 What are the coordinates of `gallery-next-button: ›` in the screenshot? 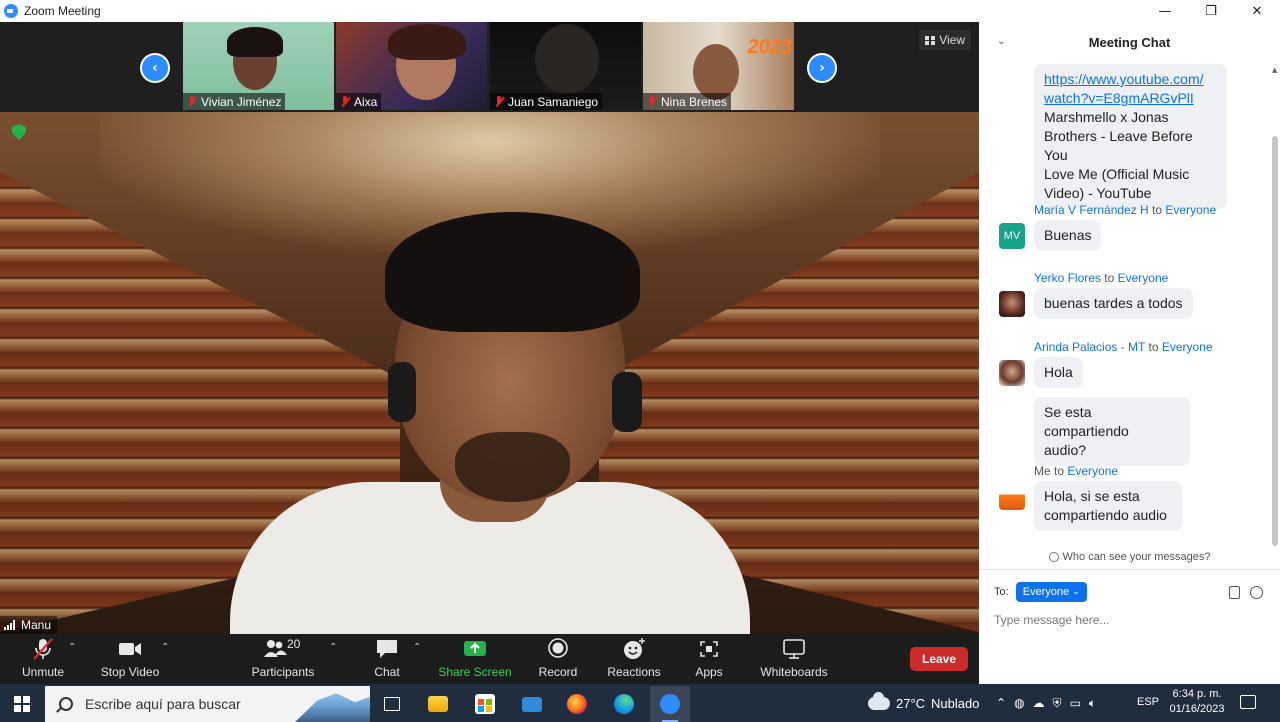 It's located at (822, 68).